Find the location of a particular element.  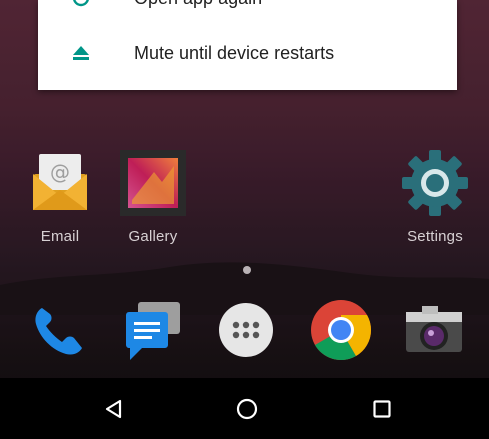

phone-icon is located at coordinates (58, 330).